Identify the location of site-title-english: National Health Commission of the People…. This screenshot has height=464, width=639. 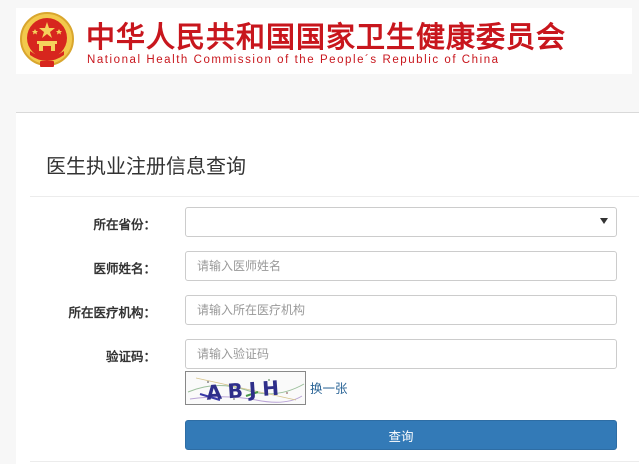
(293, 60).